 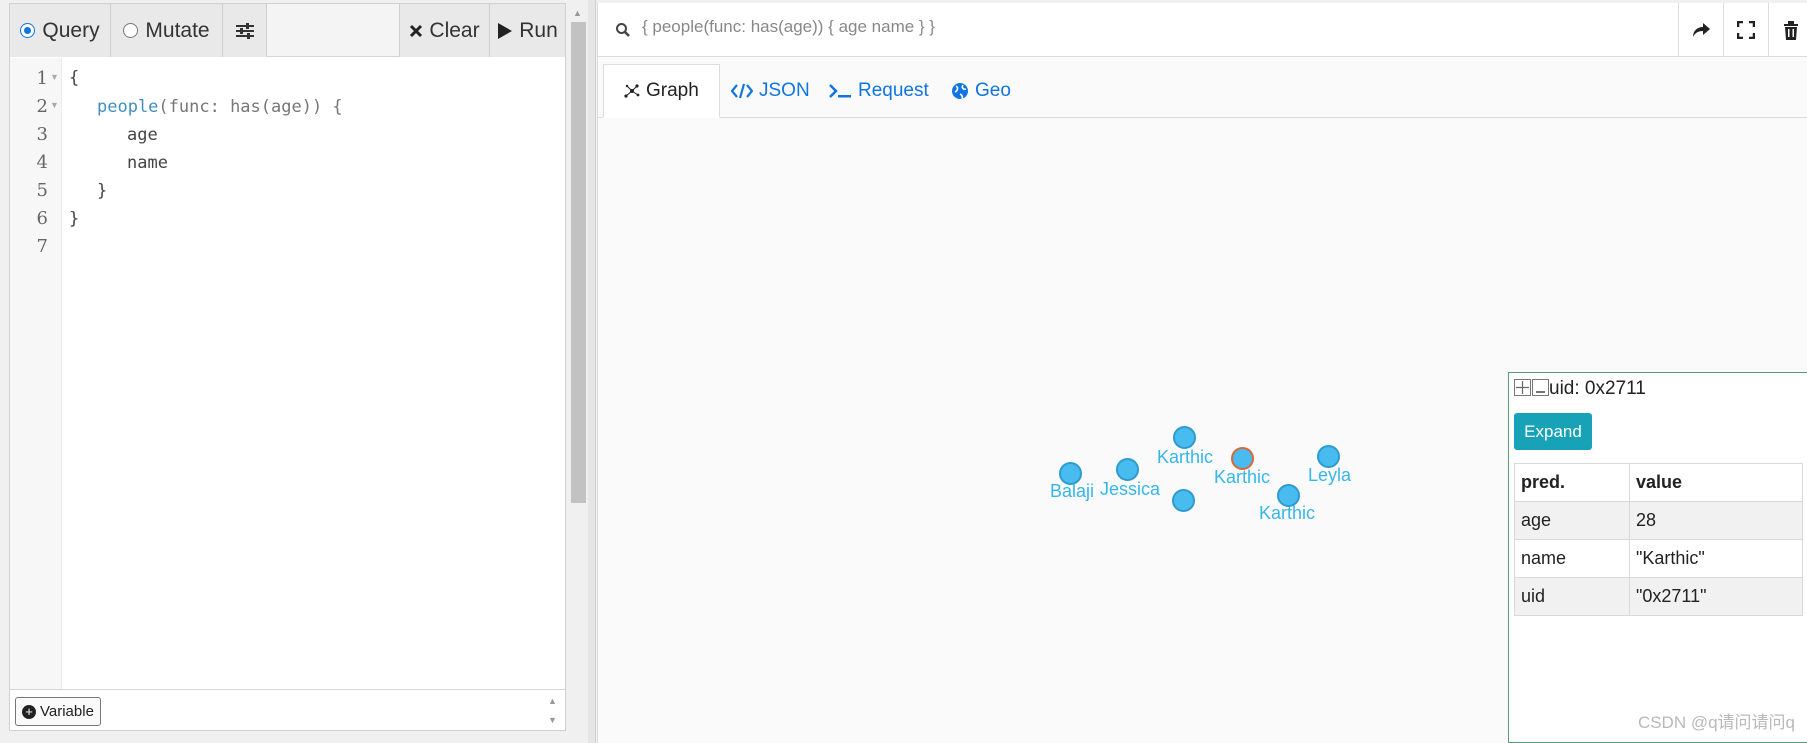 I want to click on radio-unchecked-icon, so click(x=131, y=30).